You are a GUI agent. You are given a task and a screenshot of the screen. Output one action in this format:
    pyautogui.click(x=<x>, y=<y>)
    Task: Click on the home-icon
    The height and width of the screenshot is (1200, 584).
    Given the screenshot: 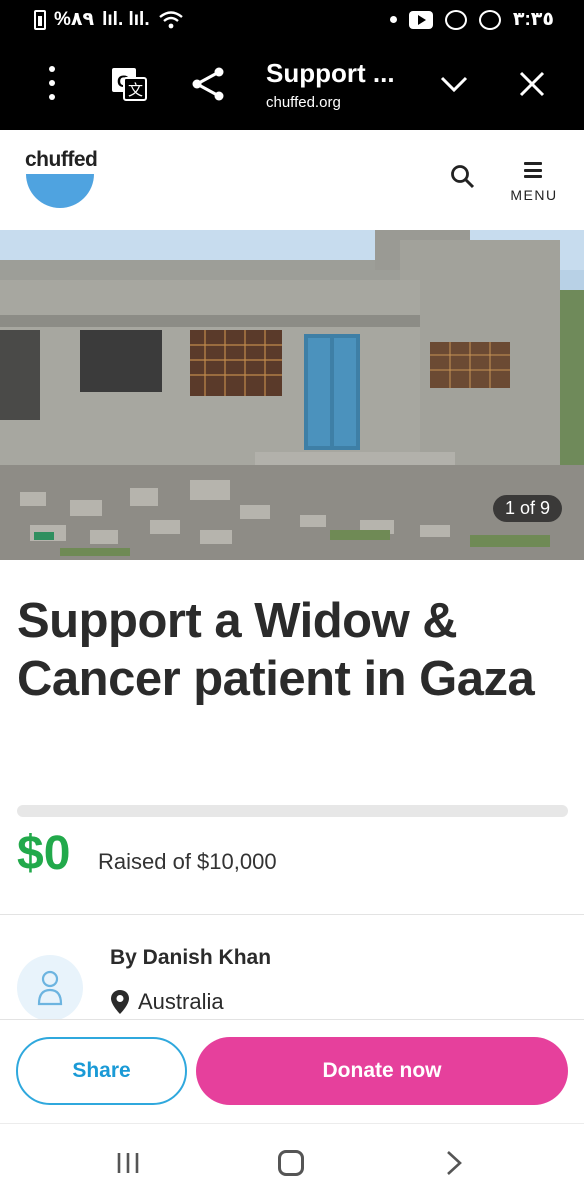 What is the action you would take?
    pyautogui.click(x=291, y=1163)
    